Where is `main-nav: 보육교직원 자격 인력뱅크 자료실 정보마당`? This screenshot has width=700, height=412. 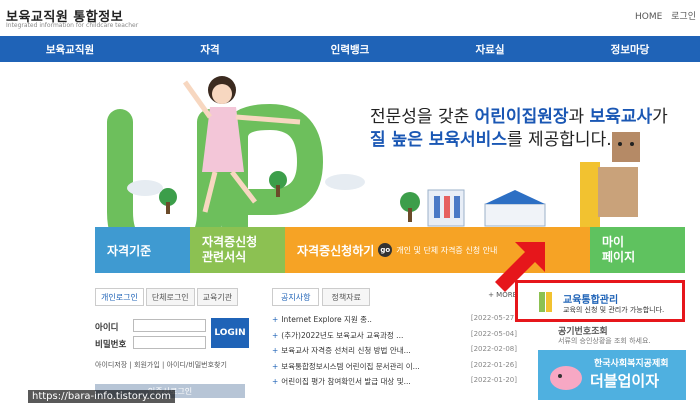
main-nav: 보육교직원 자격 인력뱅크 자료실 정보마당 is located at coordinates (350, 49).